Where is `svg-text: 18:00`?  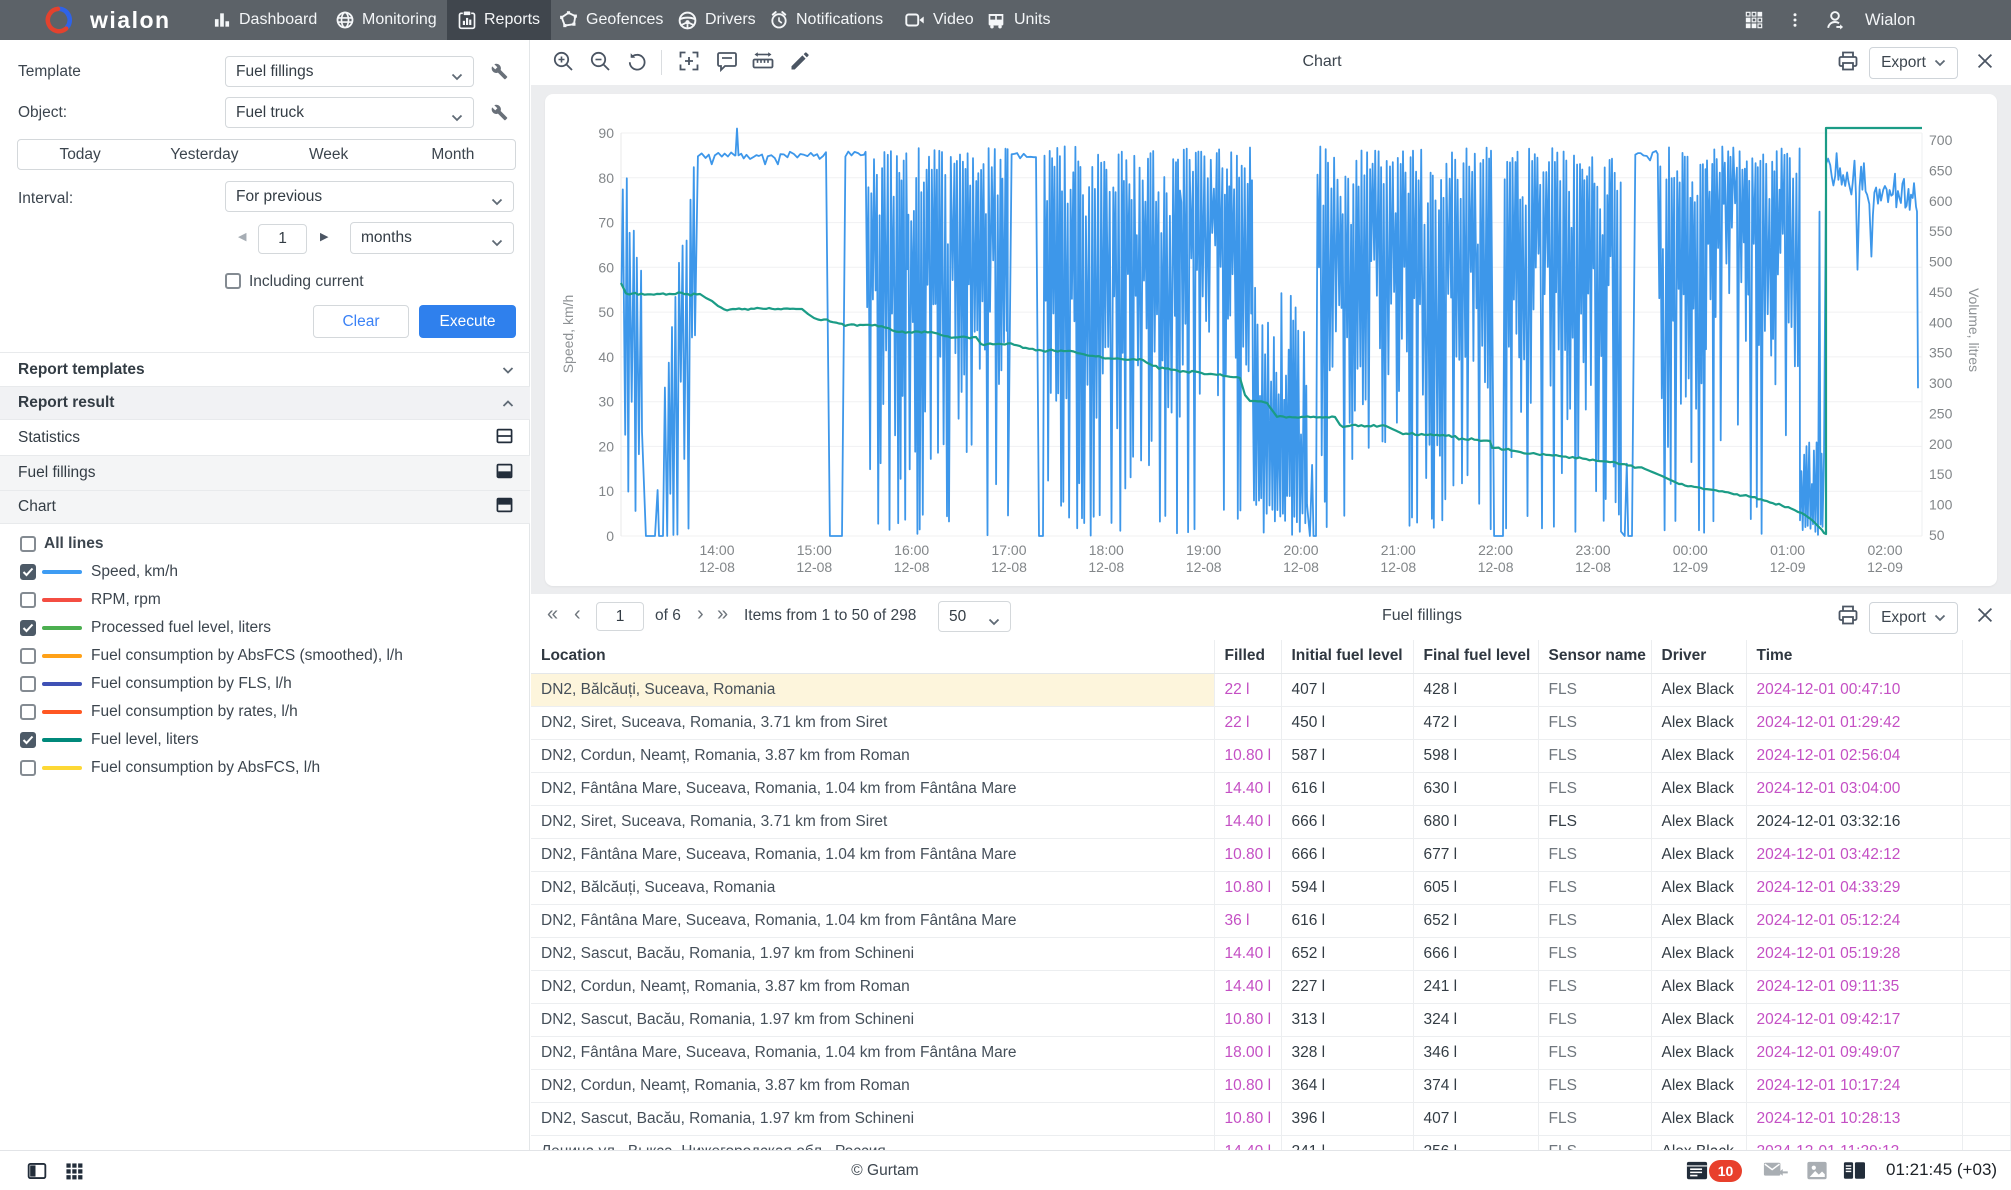
svg-text: 18:00 is located at coordinates (1106, 550).